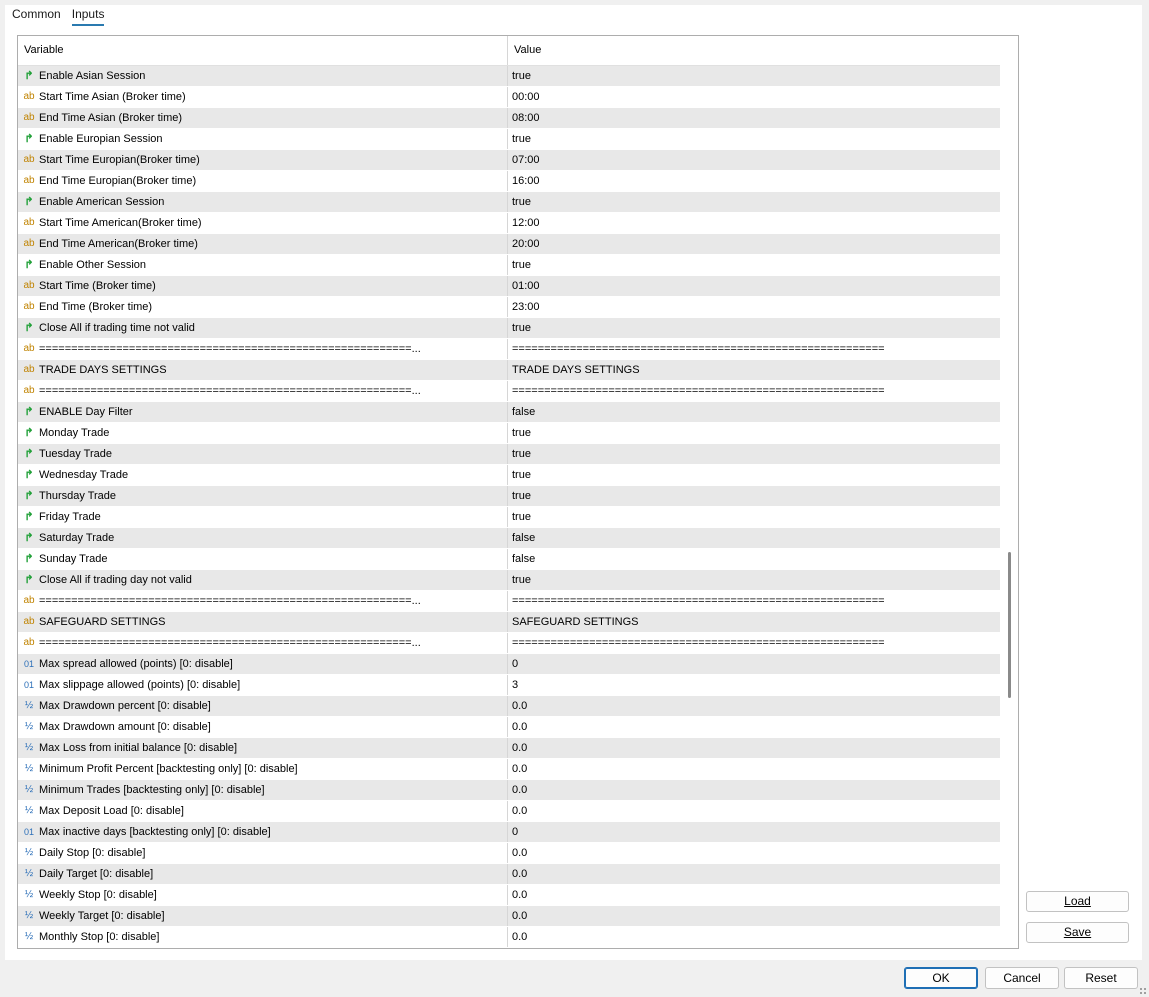 This screenshot has height=997, width=1149. Describe the element at coordinates (754, 286) in the screenshot. I see `value-cell: 01:00` at that location.